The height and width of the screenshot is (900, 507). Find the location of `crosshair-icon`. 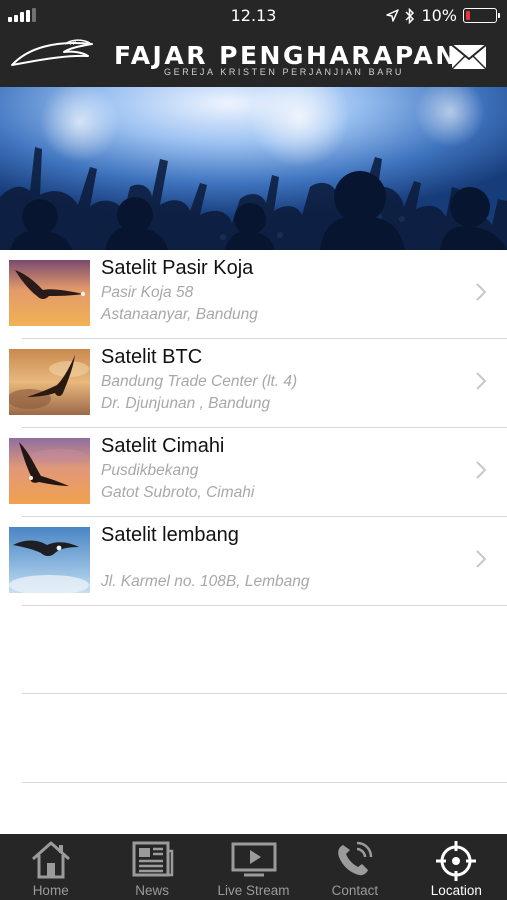

crosshair-icon is located at coordinates (456, 861).